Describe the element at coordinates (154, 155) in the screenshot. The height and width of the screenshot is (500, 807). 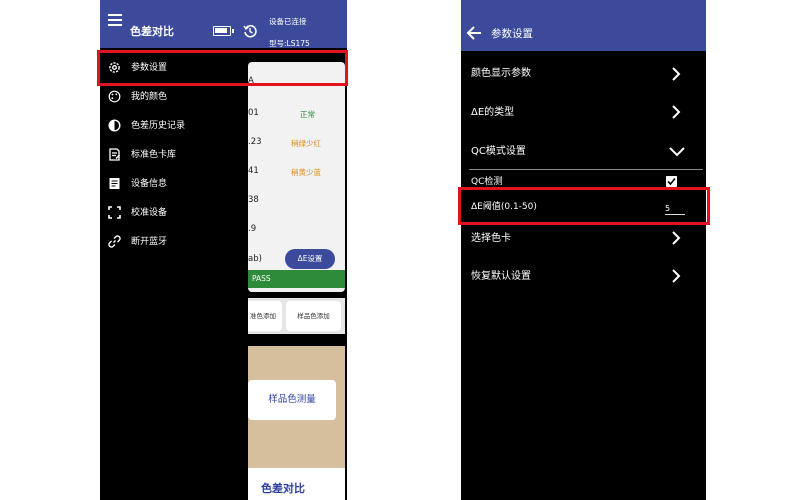
I see `drawer-item-label: 标准色卡库` at that location.